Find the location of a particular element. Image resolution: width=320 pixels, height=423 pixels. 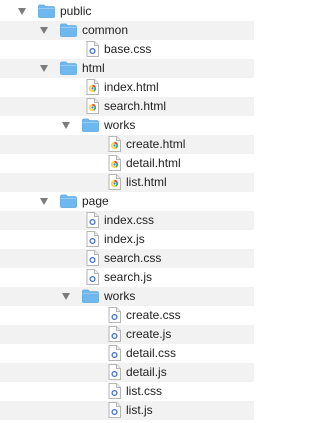

tree-folder-row: page is located at coordinates (127, 201).